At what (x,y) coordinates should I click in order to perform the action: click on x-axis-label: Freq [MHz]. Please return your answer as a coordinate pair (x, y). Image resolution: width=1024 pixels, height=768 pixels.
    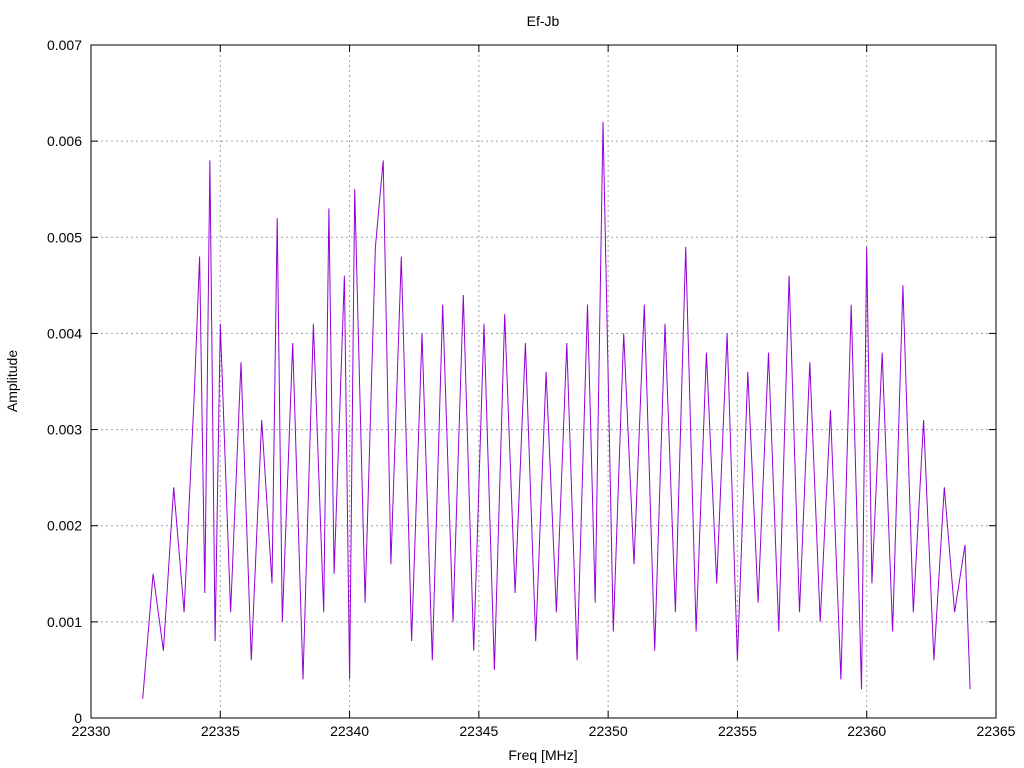
    Looking at the image, I should click on (542, 755).